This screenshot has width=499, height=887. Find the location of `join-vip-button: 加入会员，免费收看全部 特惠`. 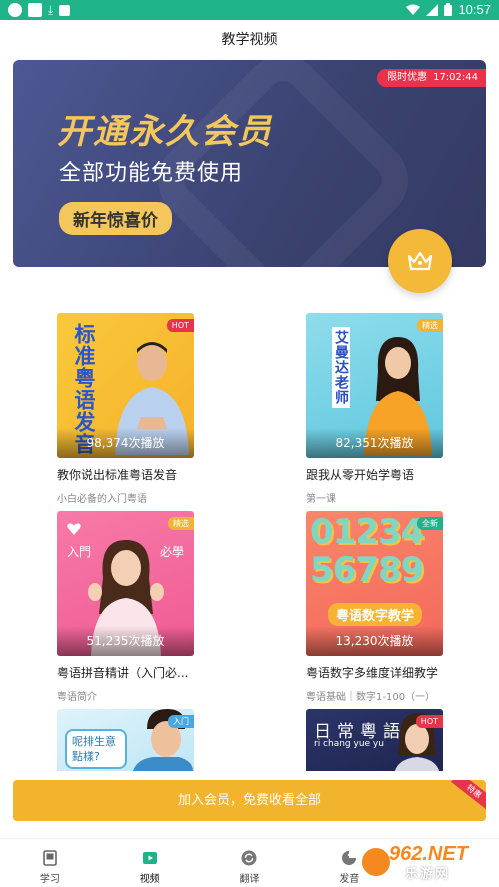

join-vip-button: 加入会员，免费收看全部 特惠 is located at coordinates (249, 800).